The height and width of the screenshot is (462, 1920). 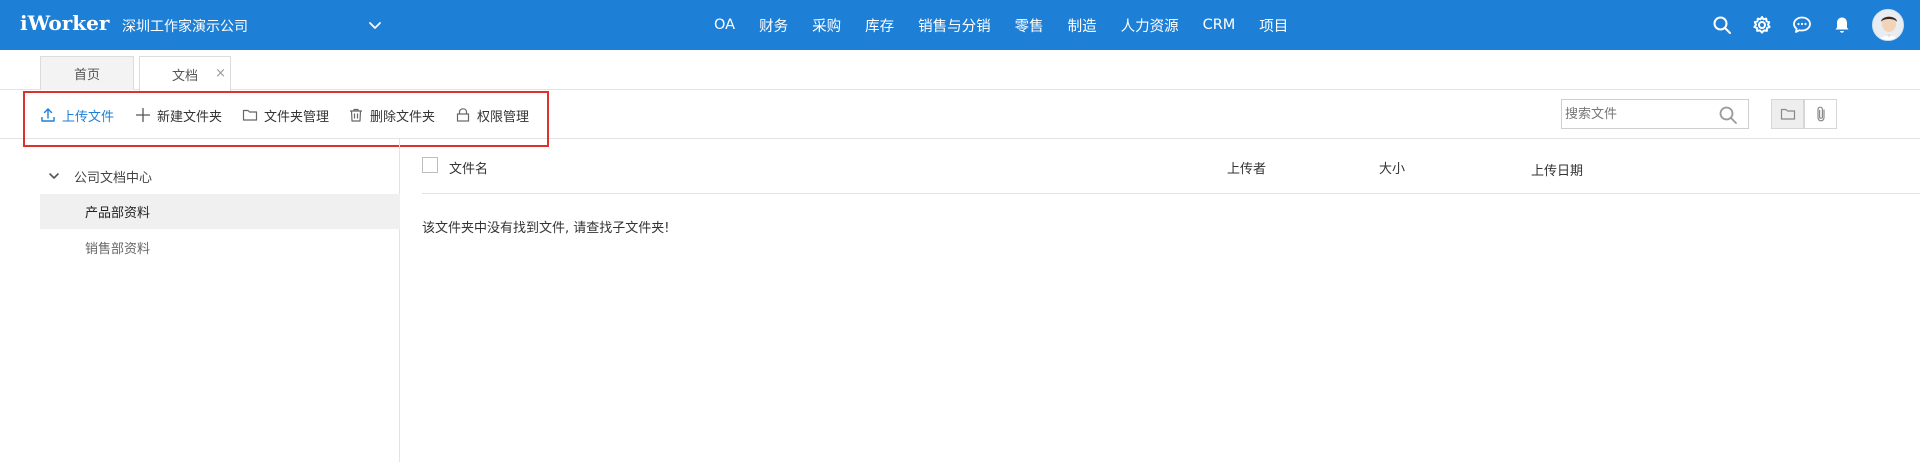 I want to click on nav-item-sales: 销售与分销, so click(x=954, y=25).